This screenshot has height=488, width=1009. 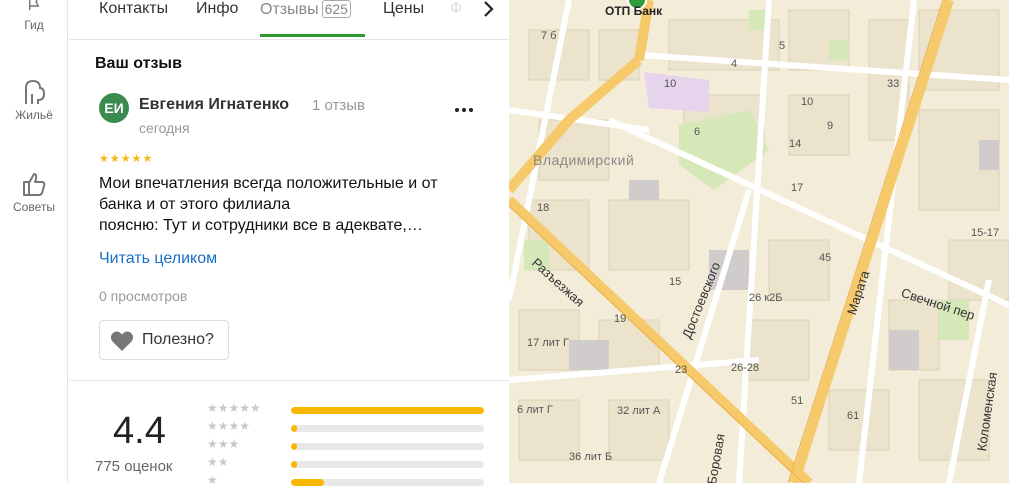 I want to click on rating-distribution-row: ★, so click(x=357, y=480).